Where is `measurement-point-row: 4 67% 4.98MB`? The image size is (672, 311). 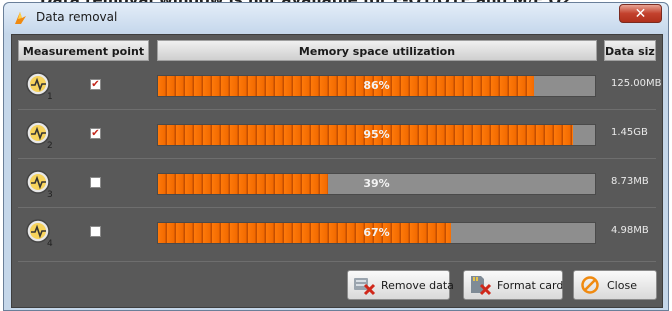 measurement-point-row: 4 67% 4.98MB is located at coordinates (337, 232).